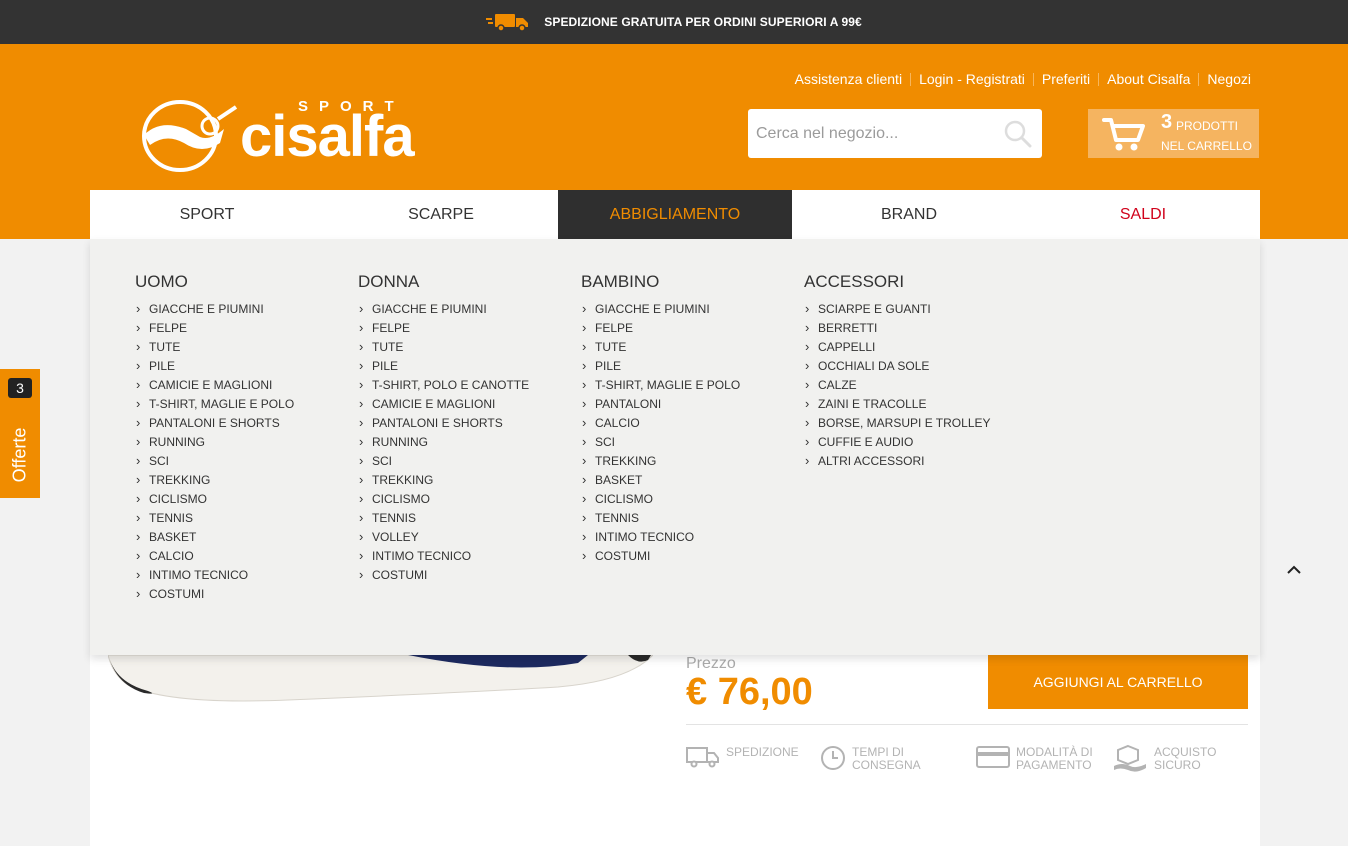  Describe the element at coordinates (914, 404) in the screenshot. I see `mega-menu-item: ZAINI E TRACOLLE` at that location.